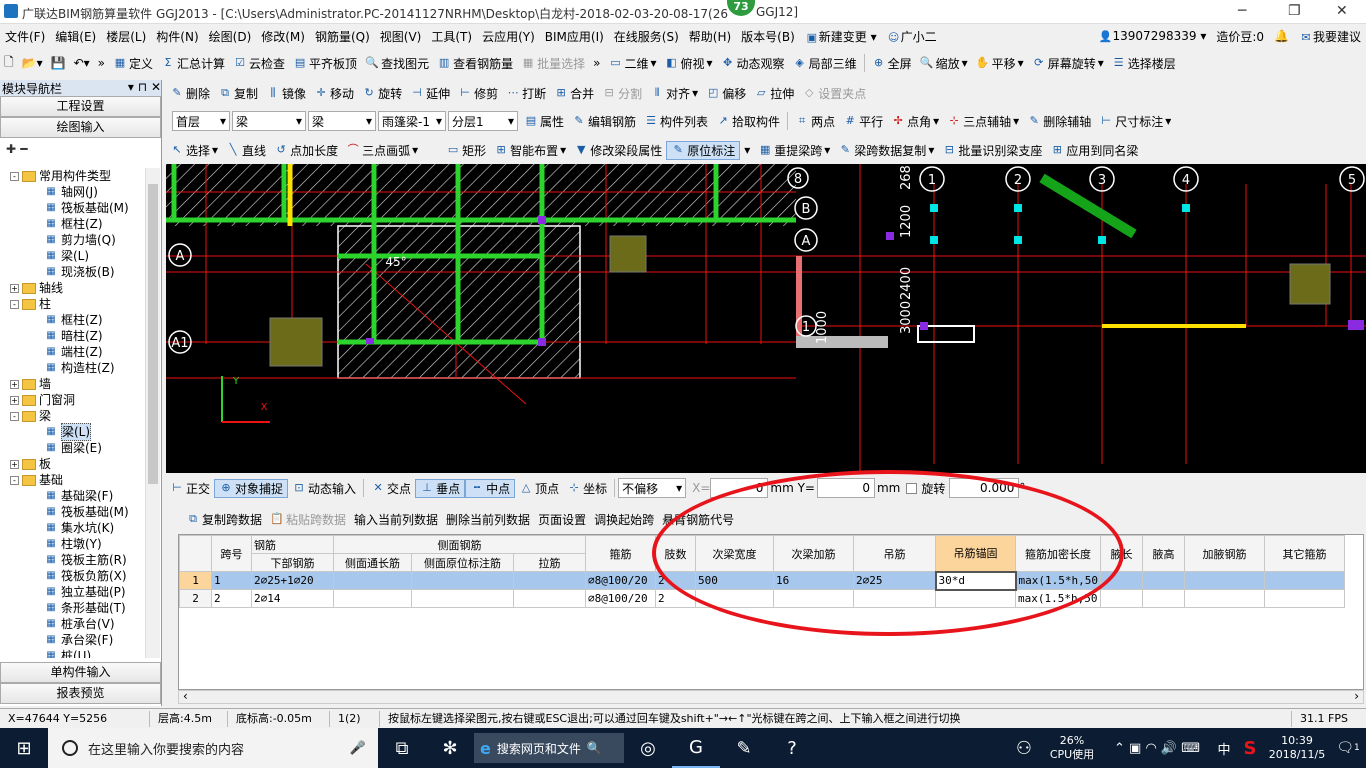 The width and height of the screenshot is (1366, 768). What do you see at coordinates (652, 488) in the screenshot?
I see `offset-select: 不偏移 ▾` at bounding box center [652, 488].